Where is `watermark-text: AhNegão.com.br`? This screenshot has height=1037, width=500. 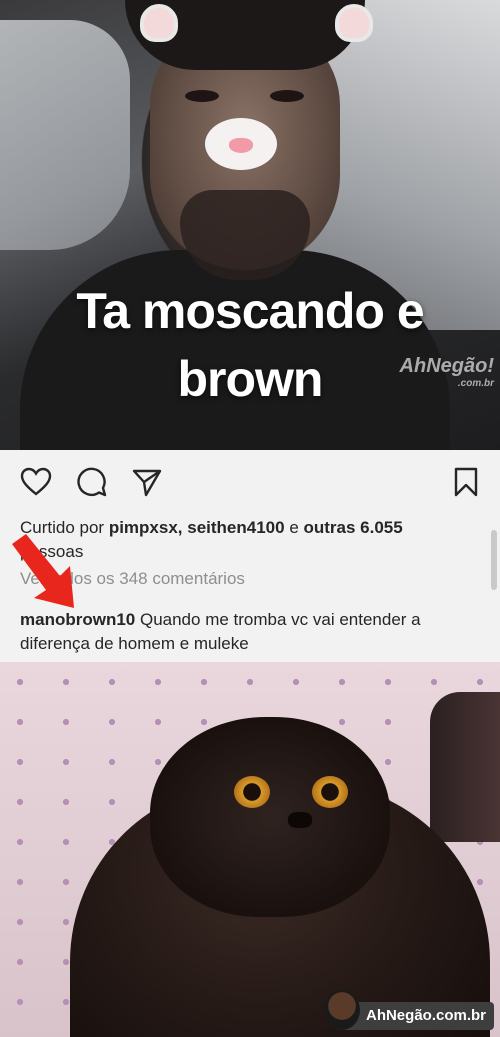 watermark-text: AhNegão.com.br is located at coordinates (425, 1015).